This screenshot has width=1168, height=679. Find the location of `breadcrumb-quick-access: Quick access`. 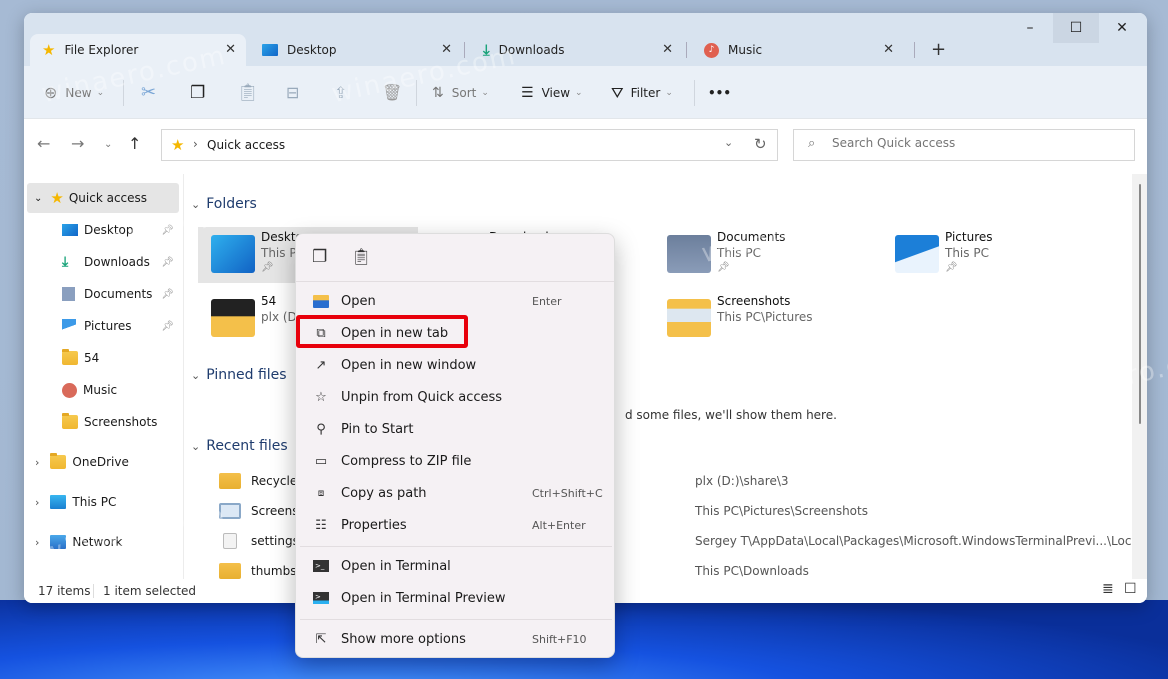

breadcrumb-quick-access: Quick access is located at coordinates (246, 145).